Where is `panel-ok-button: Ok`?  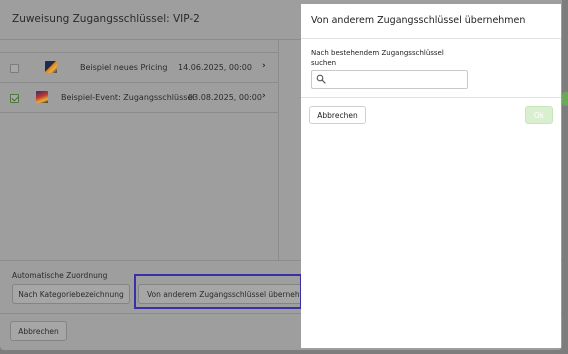
panel-ok-button: Ok is located at coordinates (539, 115).